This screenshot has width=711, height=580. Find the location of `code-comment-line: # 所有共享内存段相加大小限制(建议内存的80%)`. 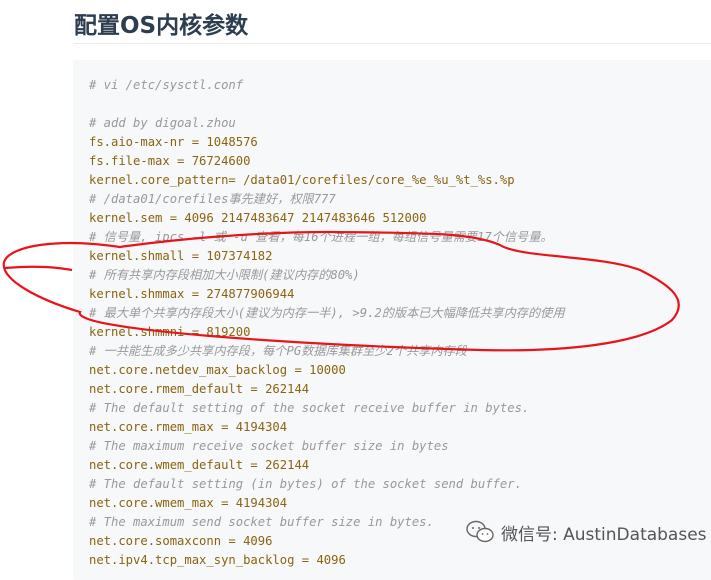

code-comment-line: # 所有共享内存段相加大小限制(建议内存的80%) is located at coordinates (224, 275).